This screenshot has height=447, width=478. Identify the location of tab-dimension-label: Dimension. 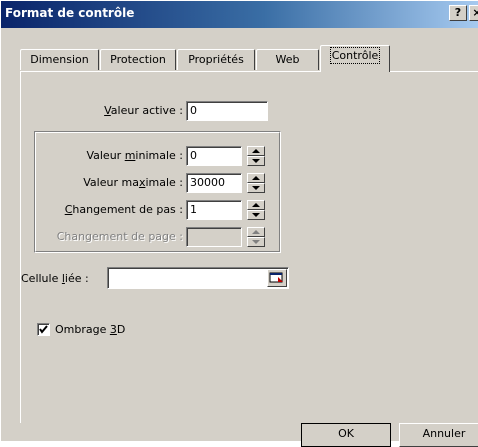
(59, 59).